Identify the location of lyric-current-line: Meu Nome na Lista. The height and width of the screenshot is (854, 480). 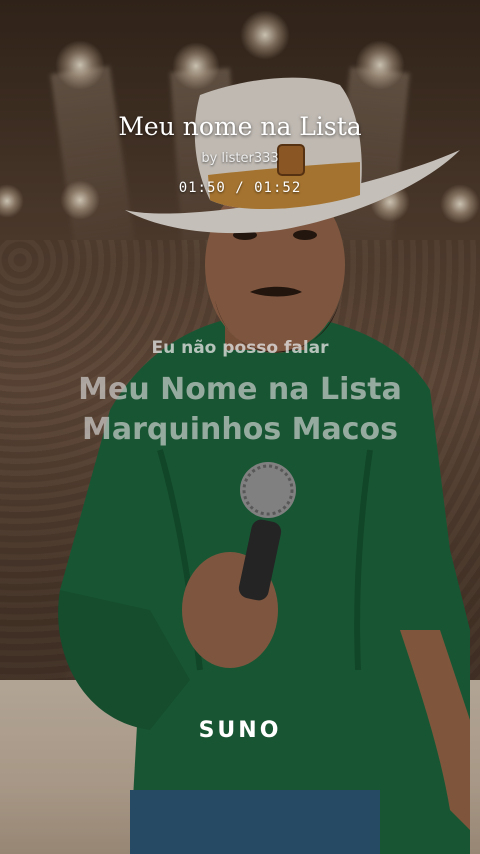
(240, 389).